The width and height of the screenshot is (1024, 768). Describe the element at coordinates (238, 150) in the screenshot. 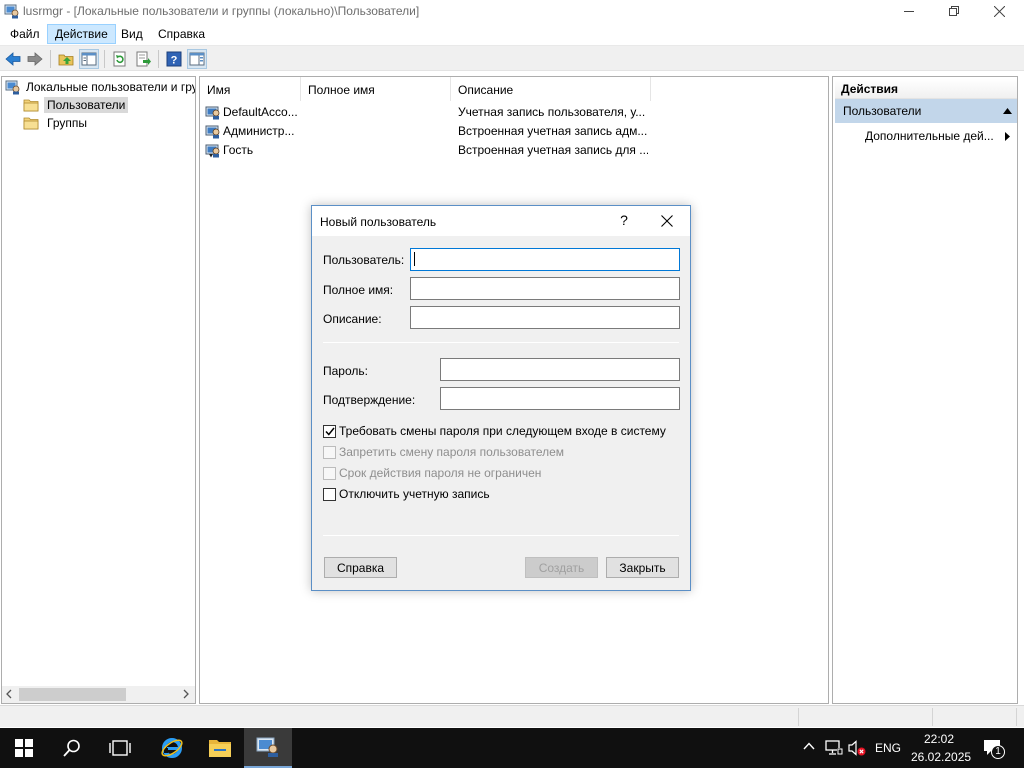

I see `row-name: Гость` at that location.